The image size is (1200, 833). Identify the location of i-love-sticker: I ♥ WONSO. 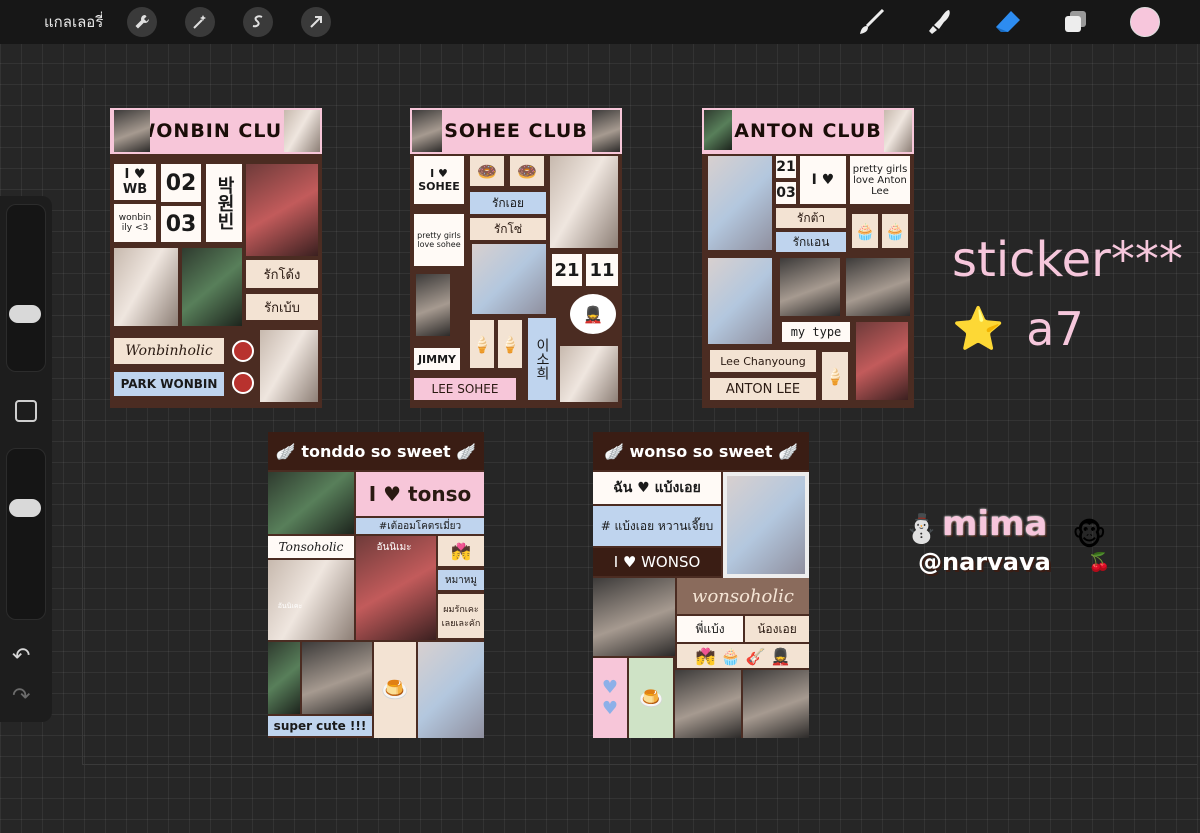
(657, 562).